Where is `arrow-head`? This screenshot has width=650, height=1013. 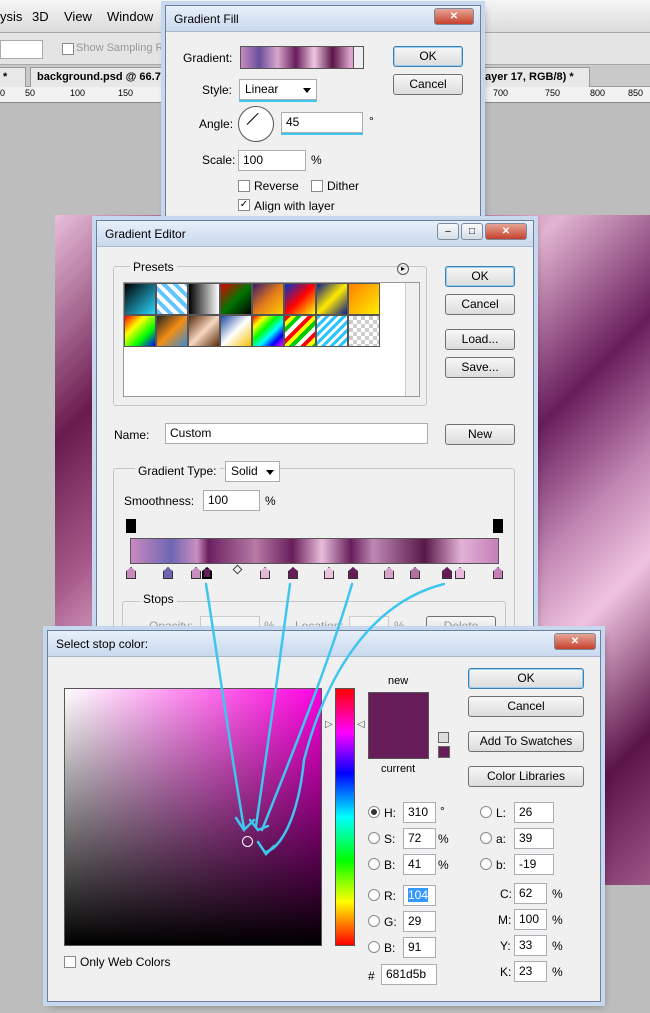 arrow-head is located at coordinates (266, 848).